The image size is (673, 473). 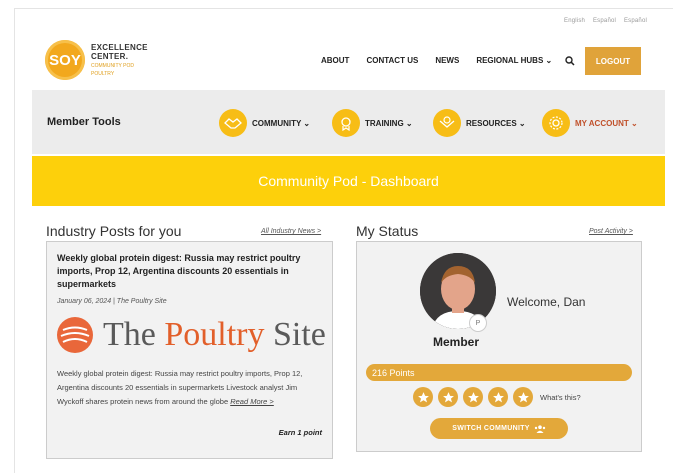 What do you see at coordinates (291, 231) in the screenshot?
I see `all-industry-news-link: All Industry News >` at bounding box center [291, 231].